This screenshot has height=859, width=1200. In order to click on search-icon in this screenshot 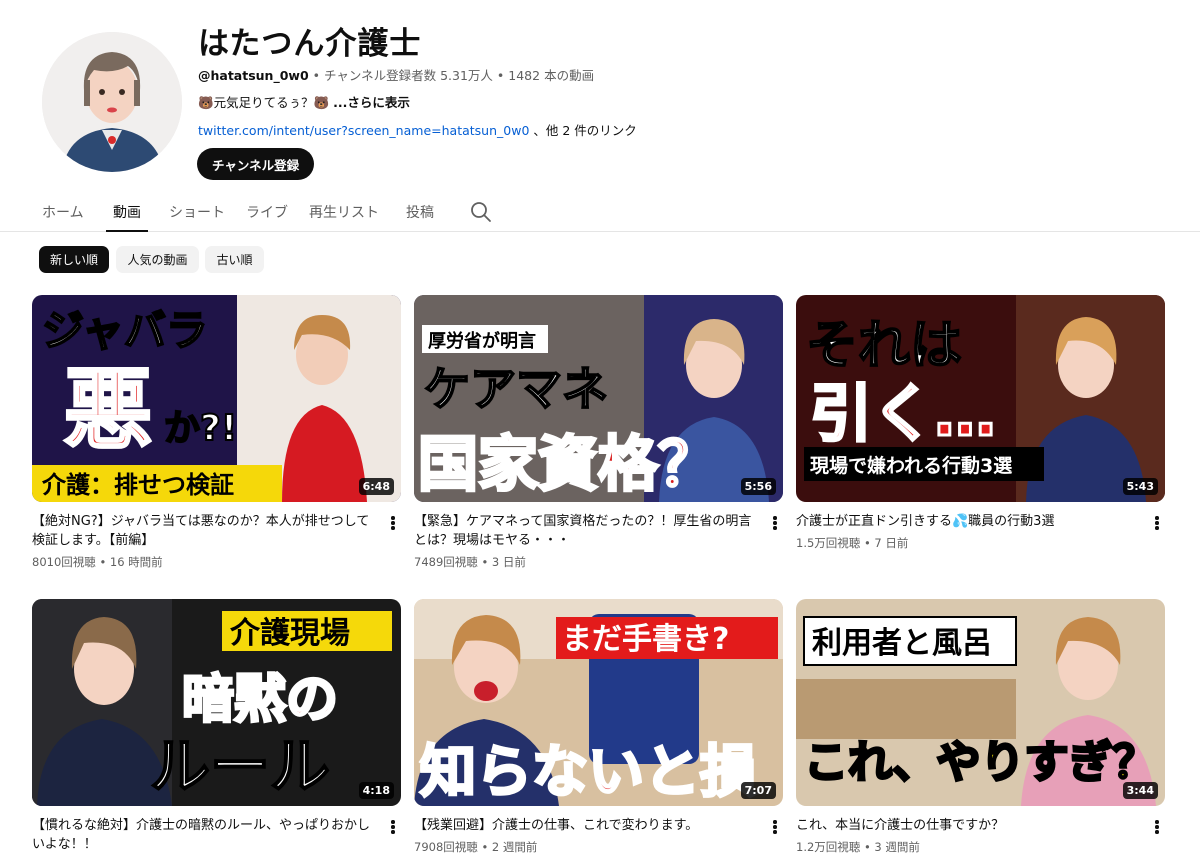, I will do `click(481, 212)`.